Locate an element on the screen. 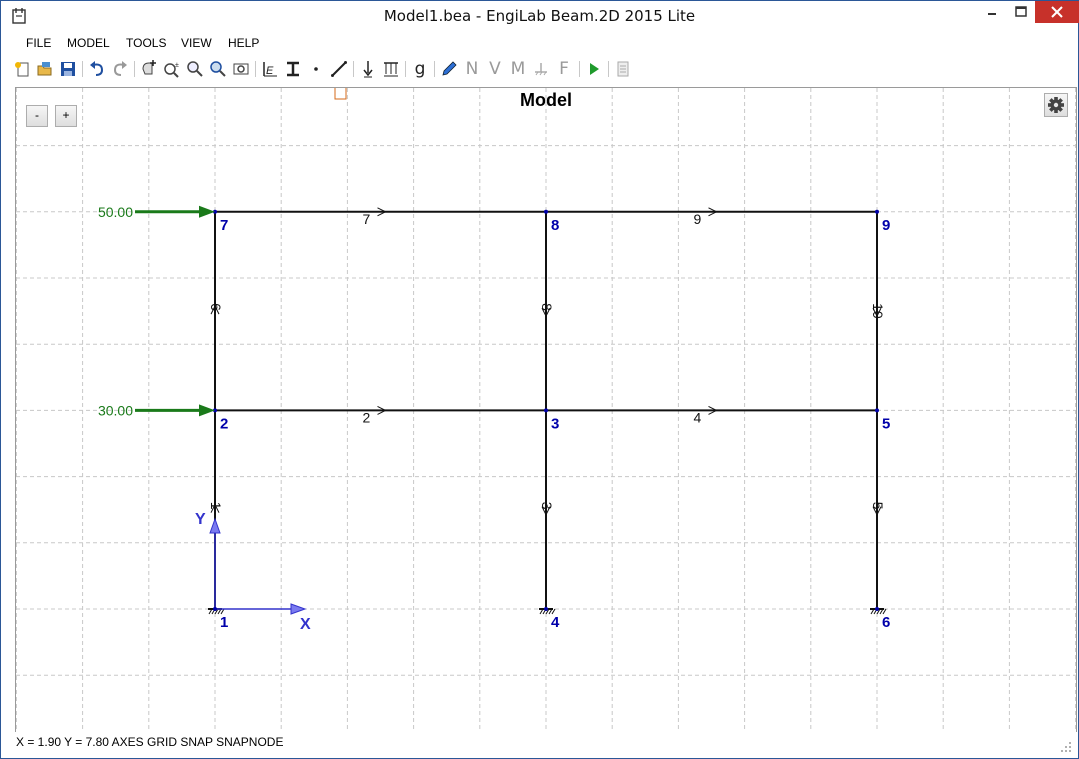  zoom-in-out-icon: ± is located at coordinates (171, 70).